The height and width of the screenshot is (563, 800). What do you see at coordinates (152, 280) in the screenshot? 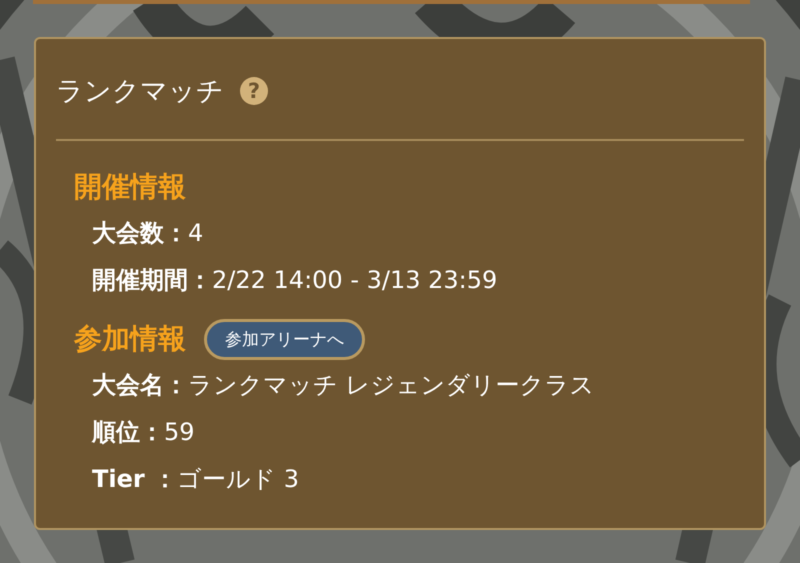
I see `info-label: 開催期間：` at bounding box center [152, 280].